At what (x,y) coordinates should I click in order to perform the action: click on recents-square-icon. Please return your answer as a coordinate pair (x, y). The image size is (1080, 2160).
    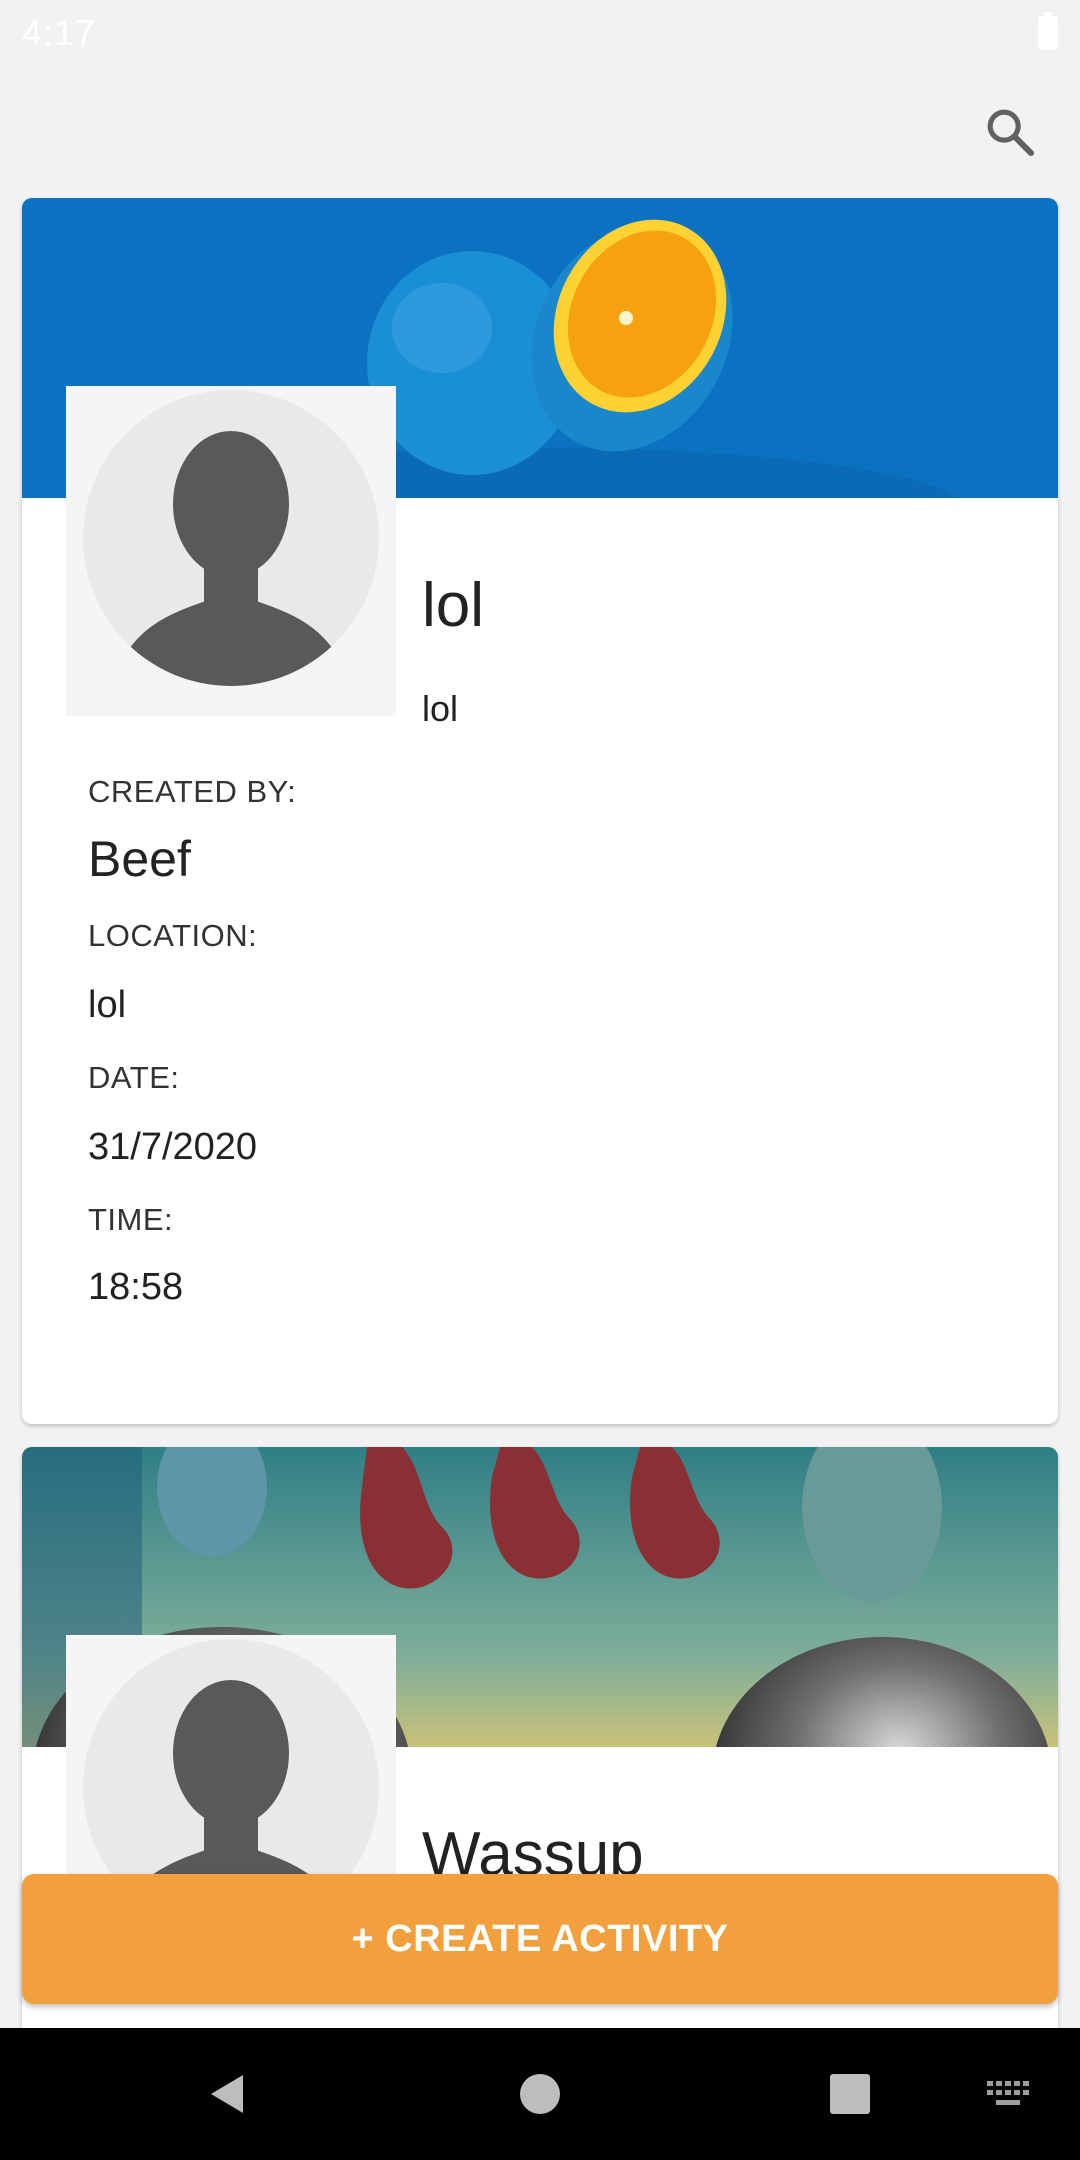
    Looking at the image, I should click on (850, 2094).